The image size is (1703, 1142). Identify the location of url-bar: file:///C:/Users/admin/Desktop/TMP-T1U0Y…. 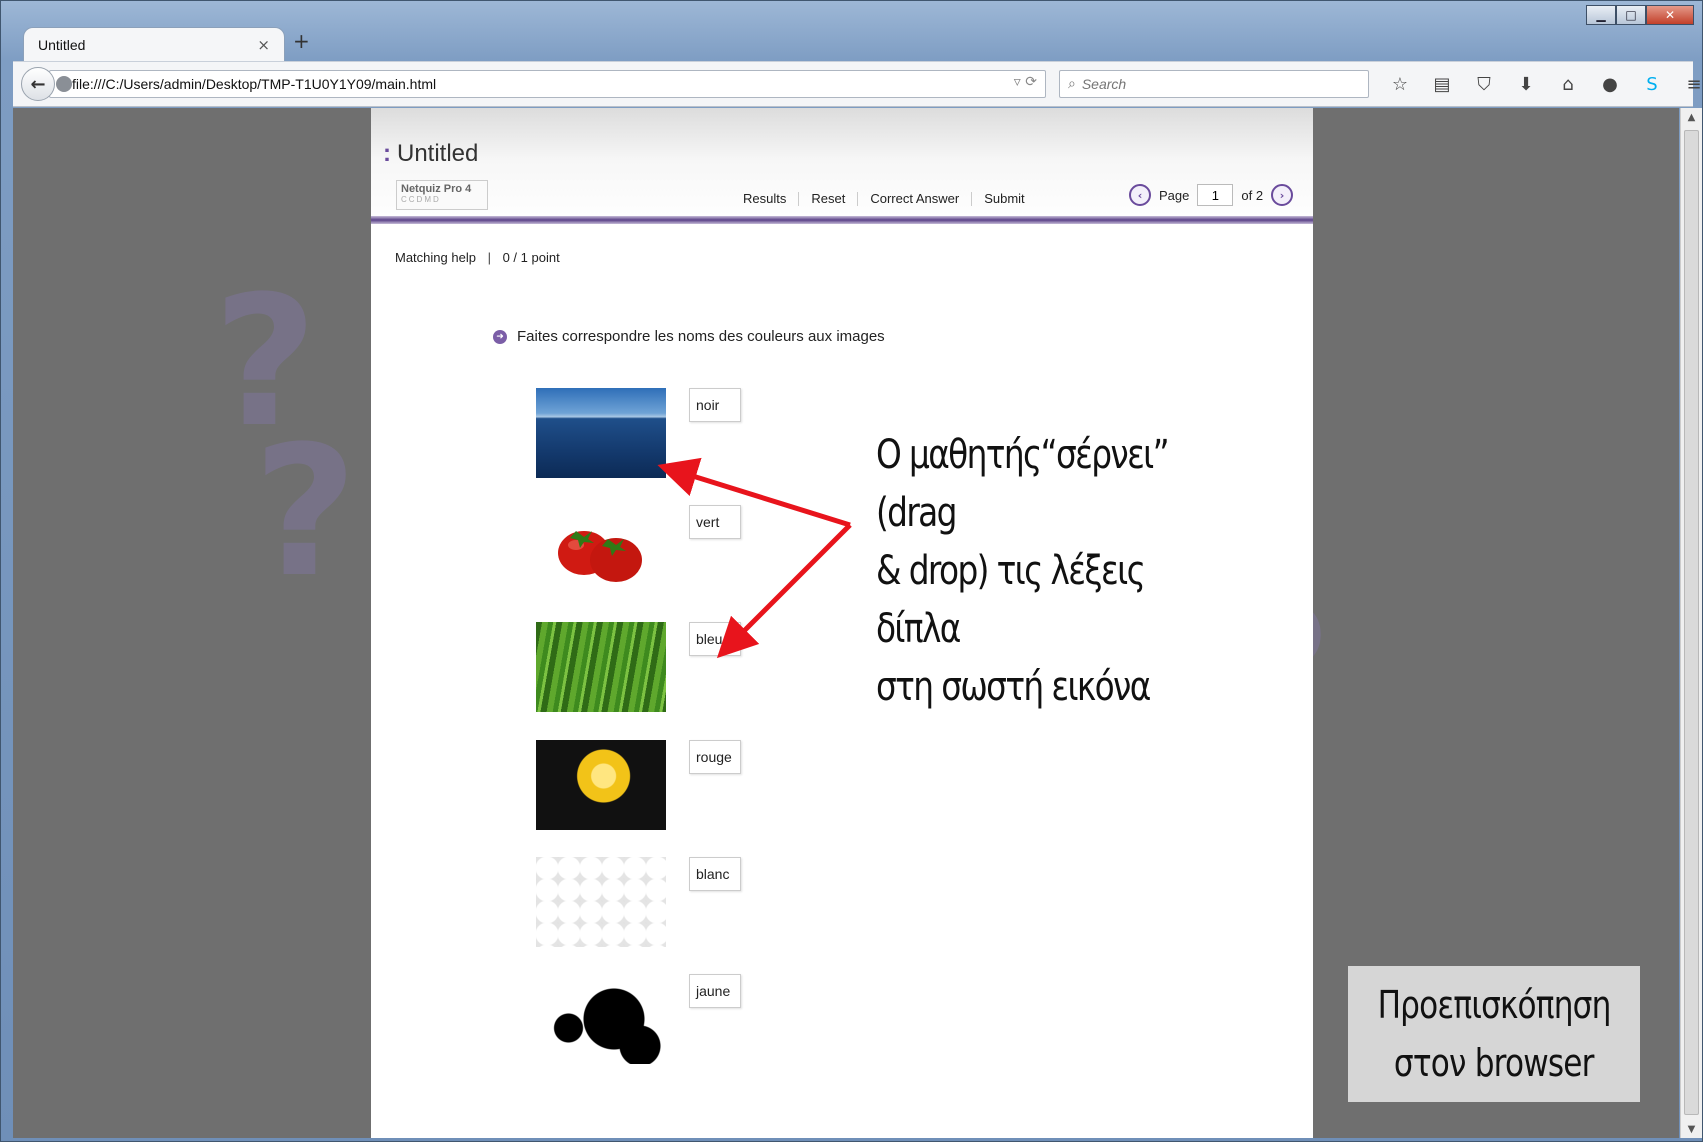
(547, 84).